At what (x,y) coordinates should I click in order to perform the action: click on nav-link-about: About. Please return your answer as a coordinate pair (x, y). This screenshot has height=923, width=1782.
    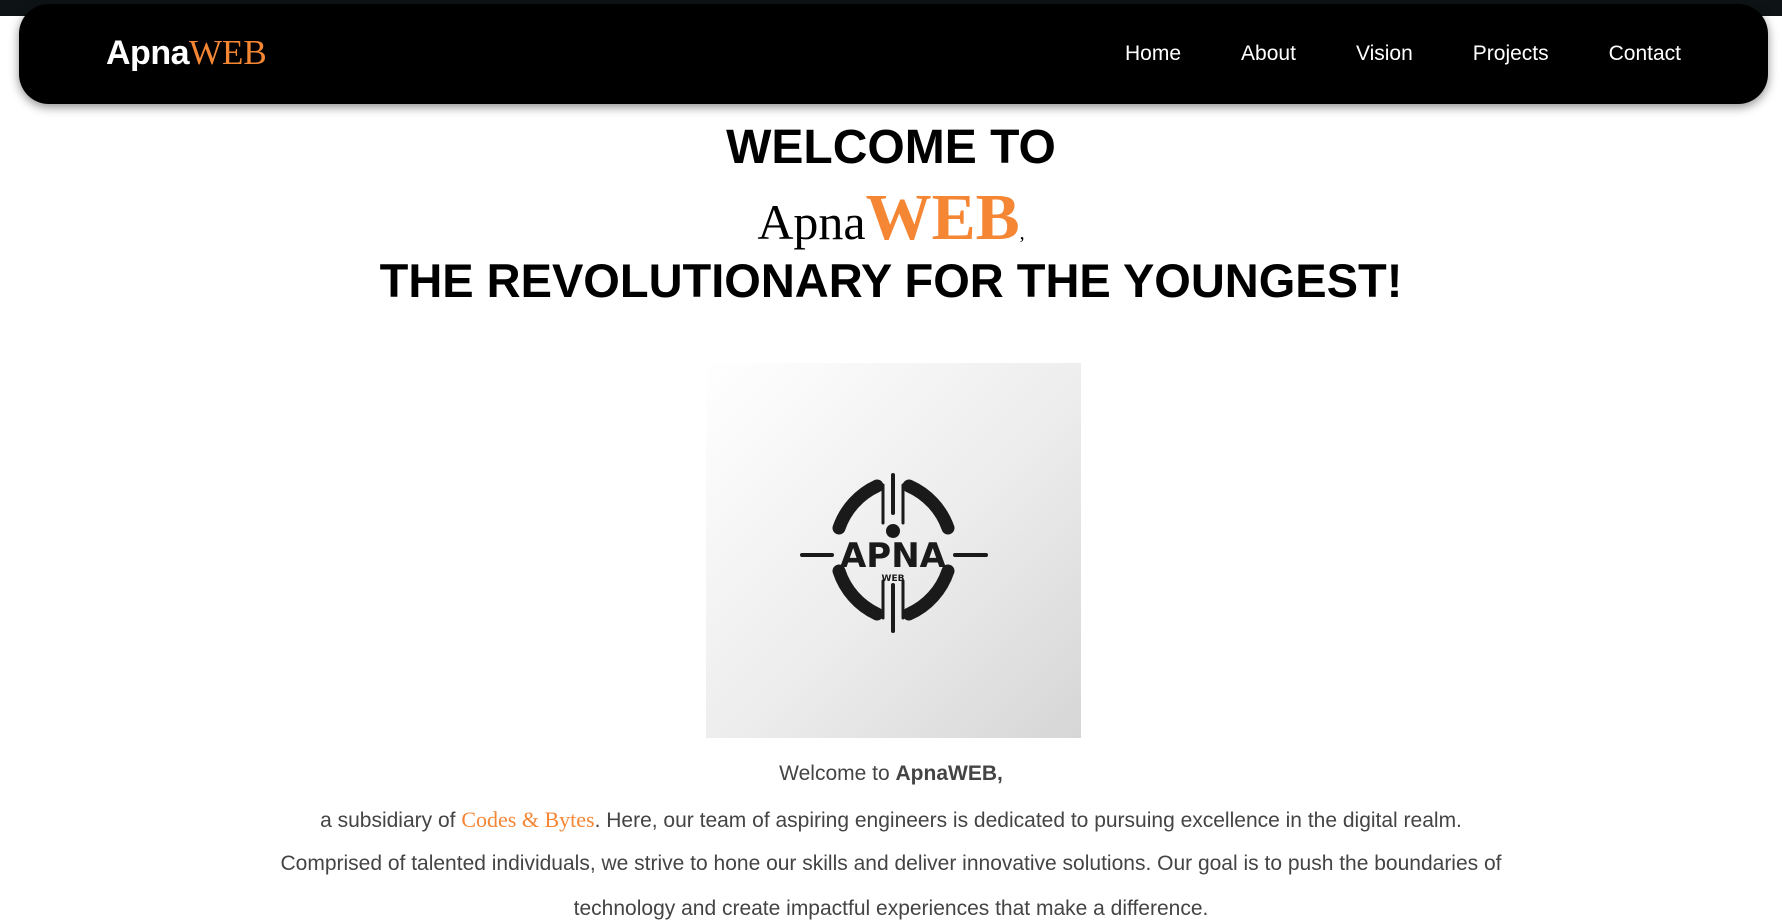
    Looking at the image, I should click on (1268, 54).